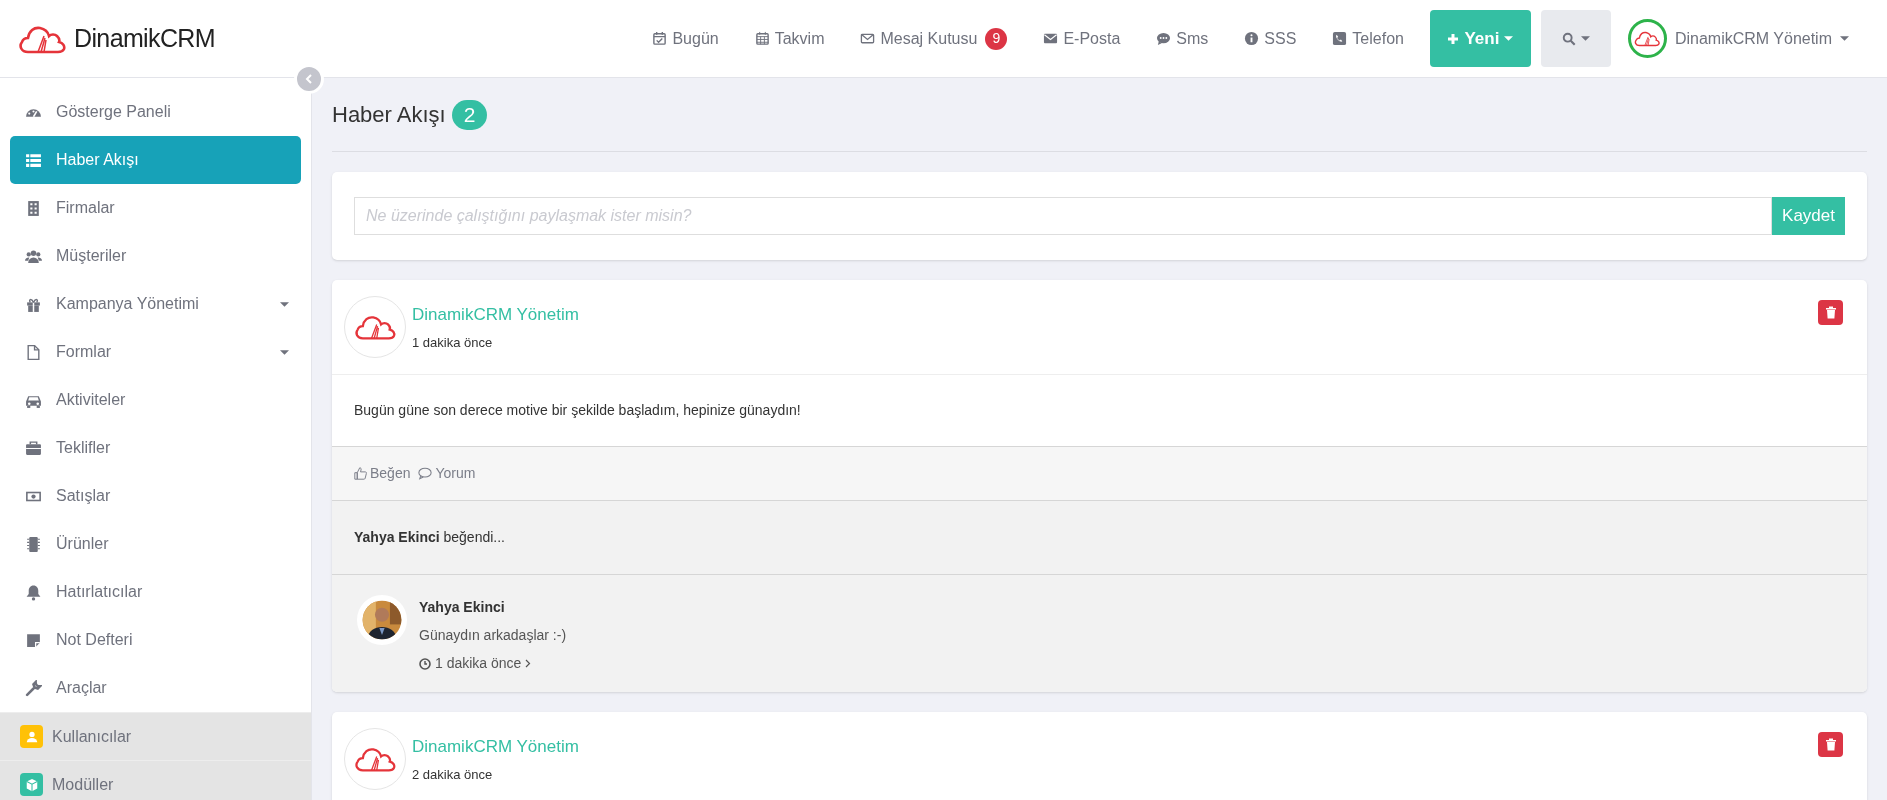  What do you see at coordinates (1738, 38) in the screenshot?
I see `user-menu: DinamikCRM Yönetim` at bounding box center [1738, 38].